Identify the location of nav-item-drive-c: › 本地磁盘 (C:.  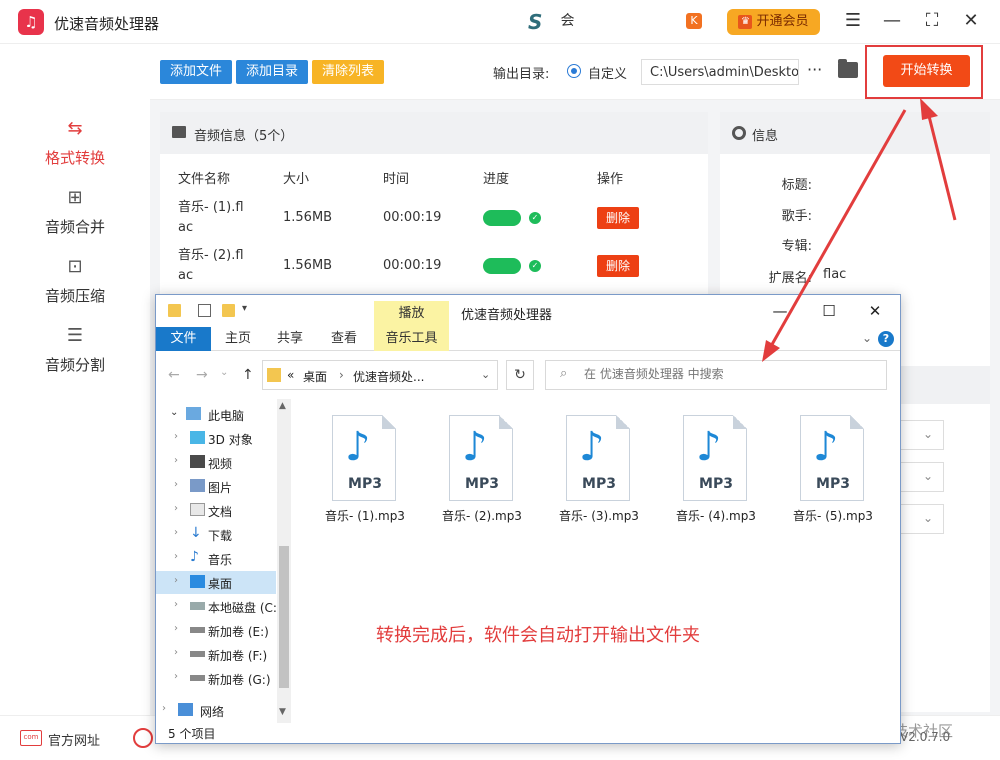
(216, 606).